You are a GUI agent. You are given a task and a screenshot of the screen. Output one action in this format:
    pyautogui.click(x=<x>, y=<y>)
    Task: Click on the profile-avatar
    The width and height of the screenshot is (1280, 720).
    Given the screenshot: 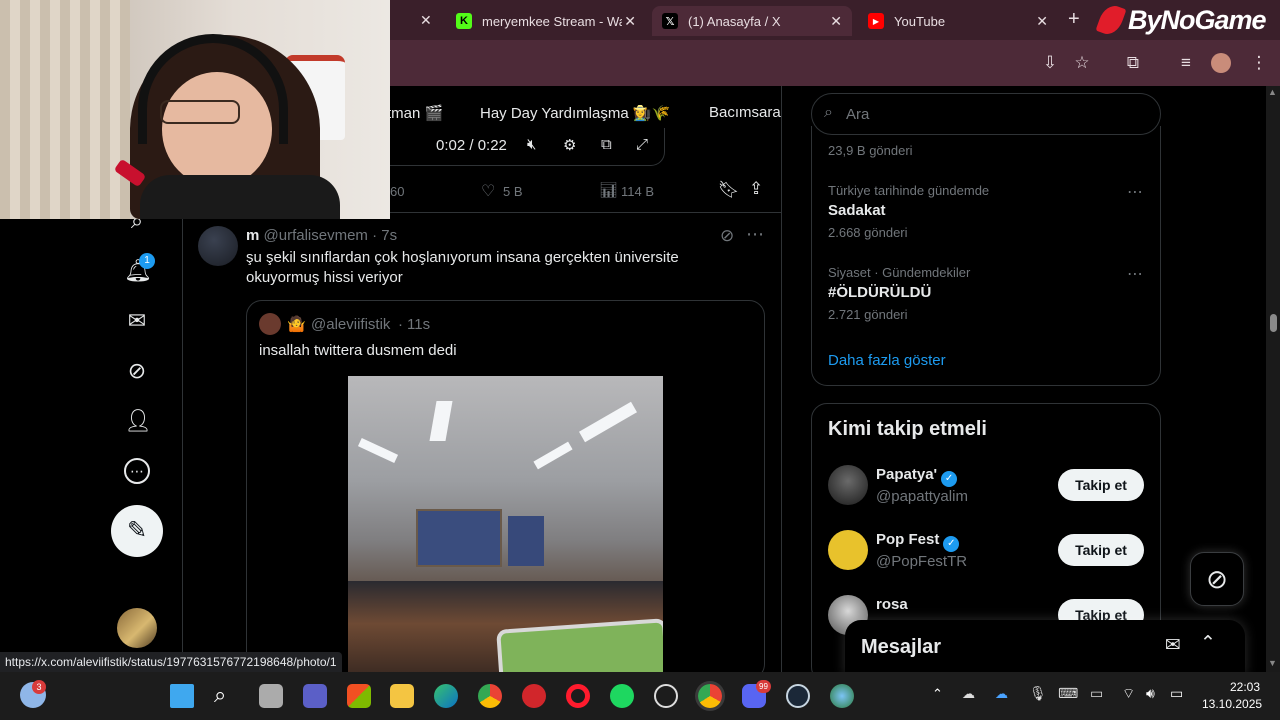 What is the action you would take?
    pyautogui.click(x=1221, y=63)
    